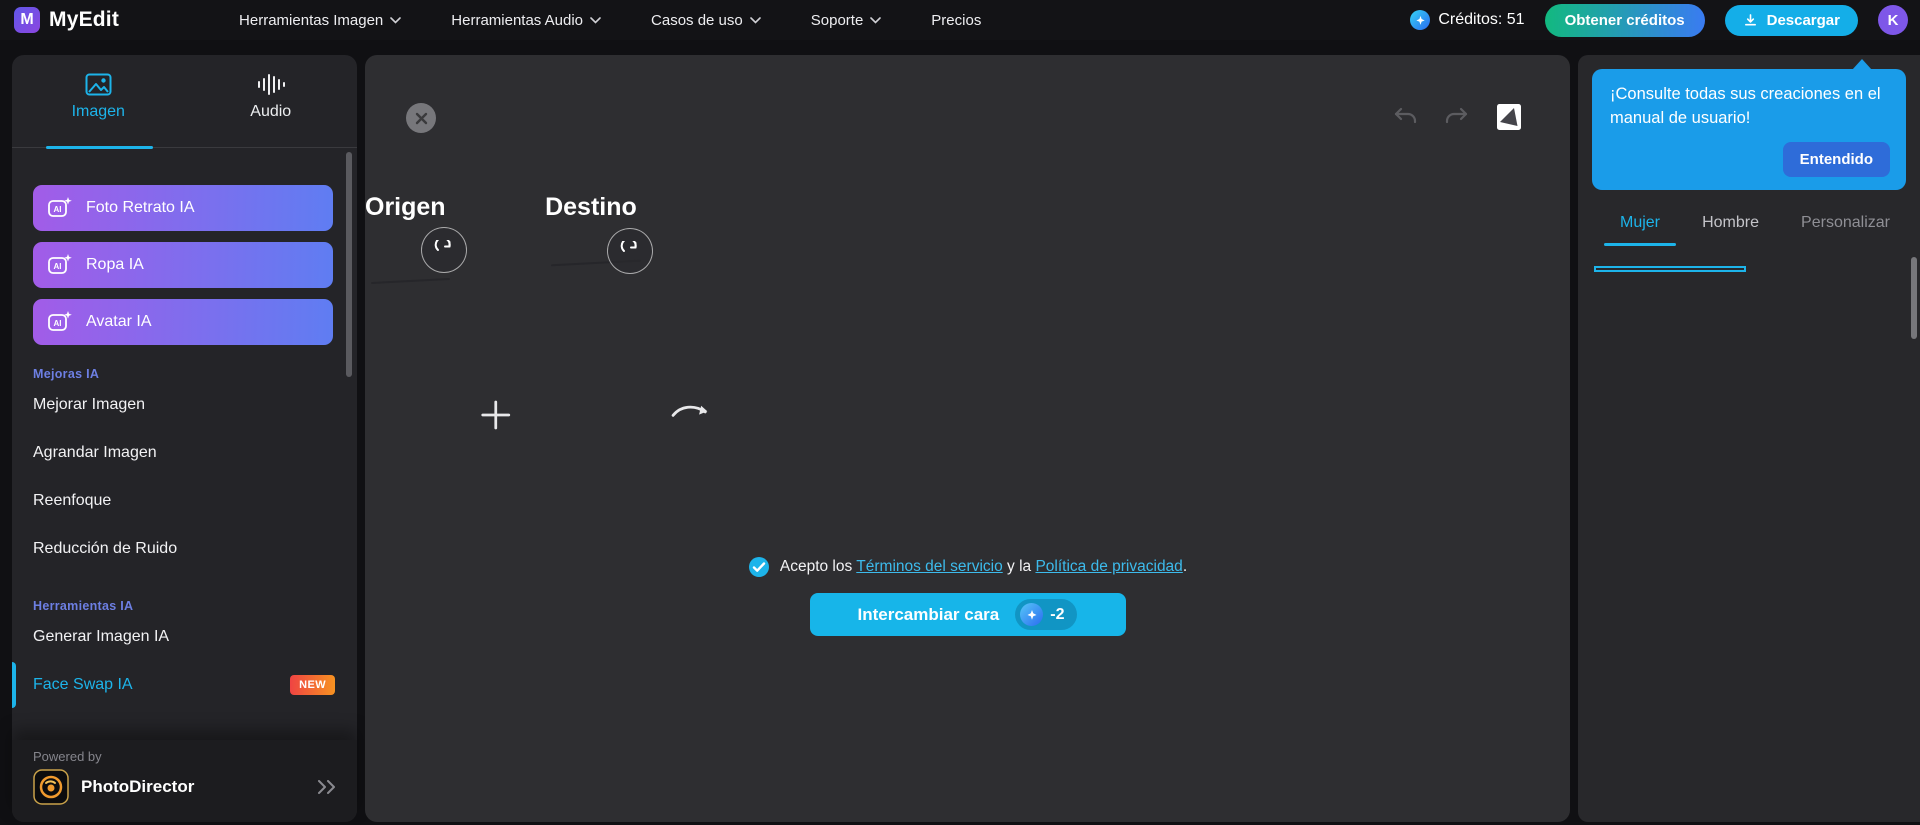 This screenshot has height=825, width=1920. I want to click on terms-checkbox, so click(759, 567).